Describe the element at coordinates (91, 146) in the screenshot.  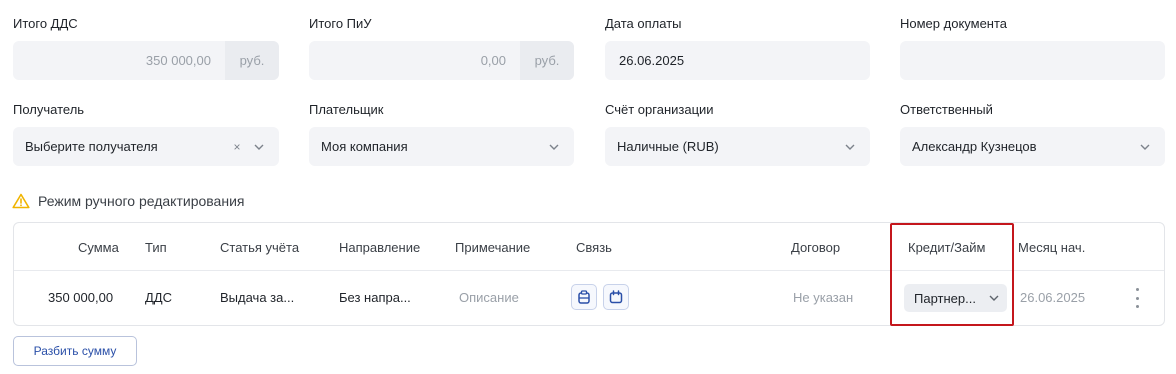
I see `recipient-value: Выберите получателя` at that location.